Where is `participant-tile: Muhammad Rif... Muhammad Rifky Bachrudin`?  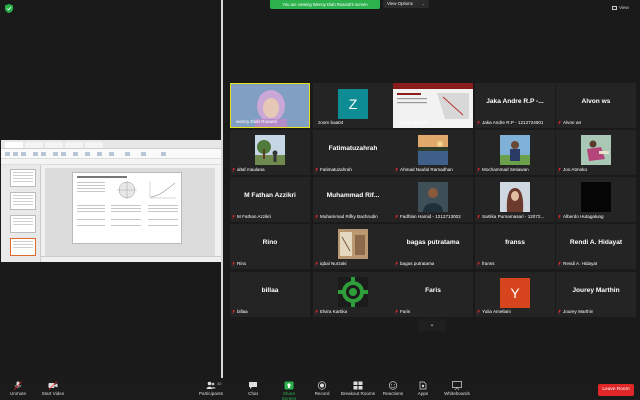 participant-tile: Muhammad Rif... Muhammad Rifky Bachrudin is located at coordinates (353, 199).